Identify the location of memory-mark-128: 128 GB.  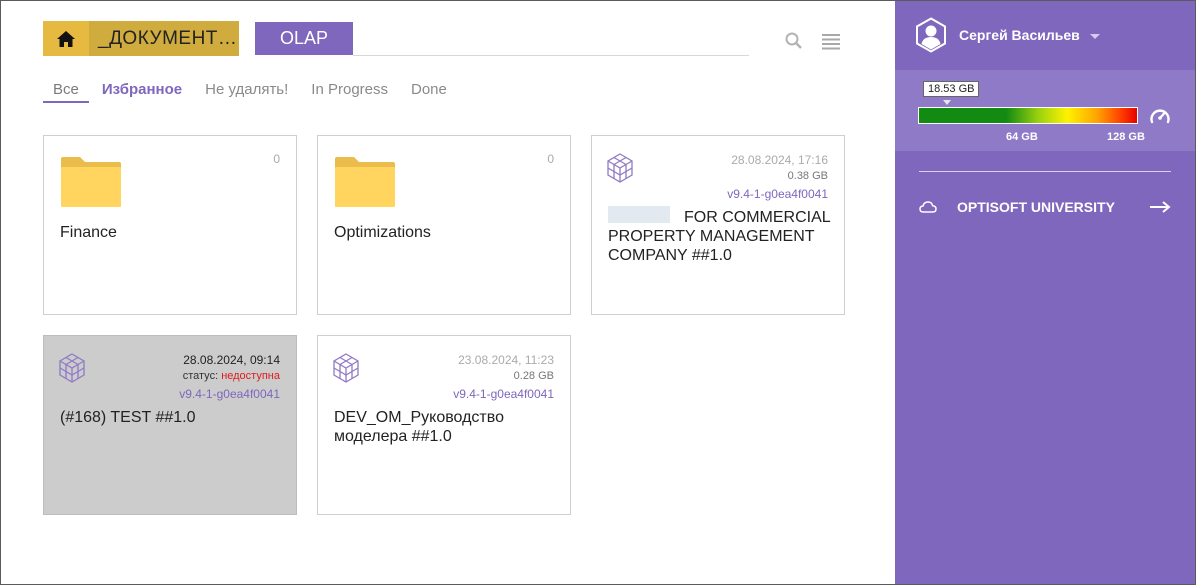
(1126, 137).